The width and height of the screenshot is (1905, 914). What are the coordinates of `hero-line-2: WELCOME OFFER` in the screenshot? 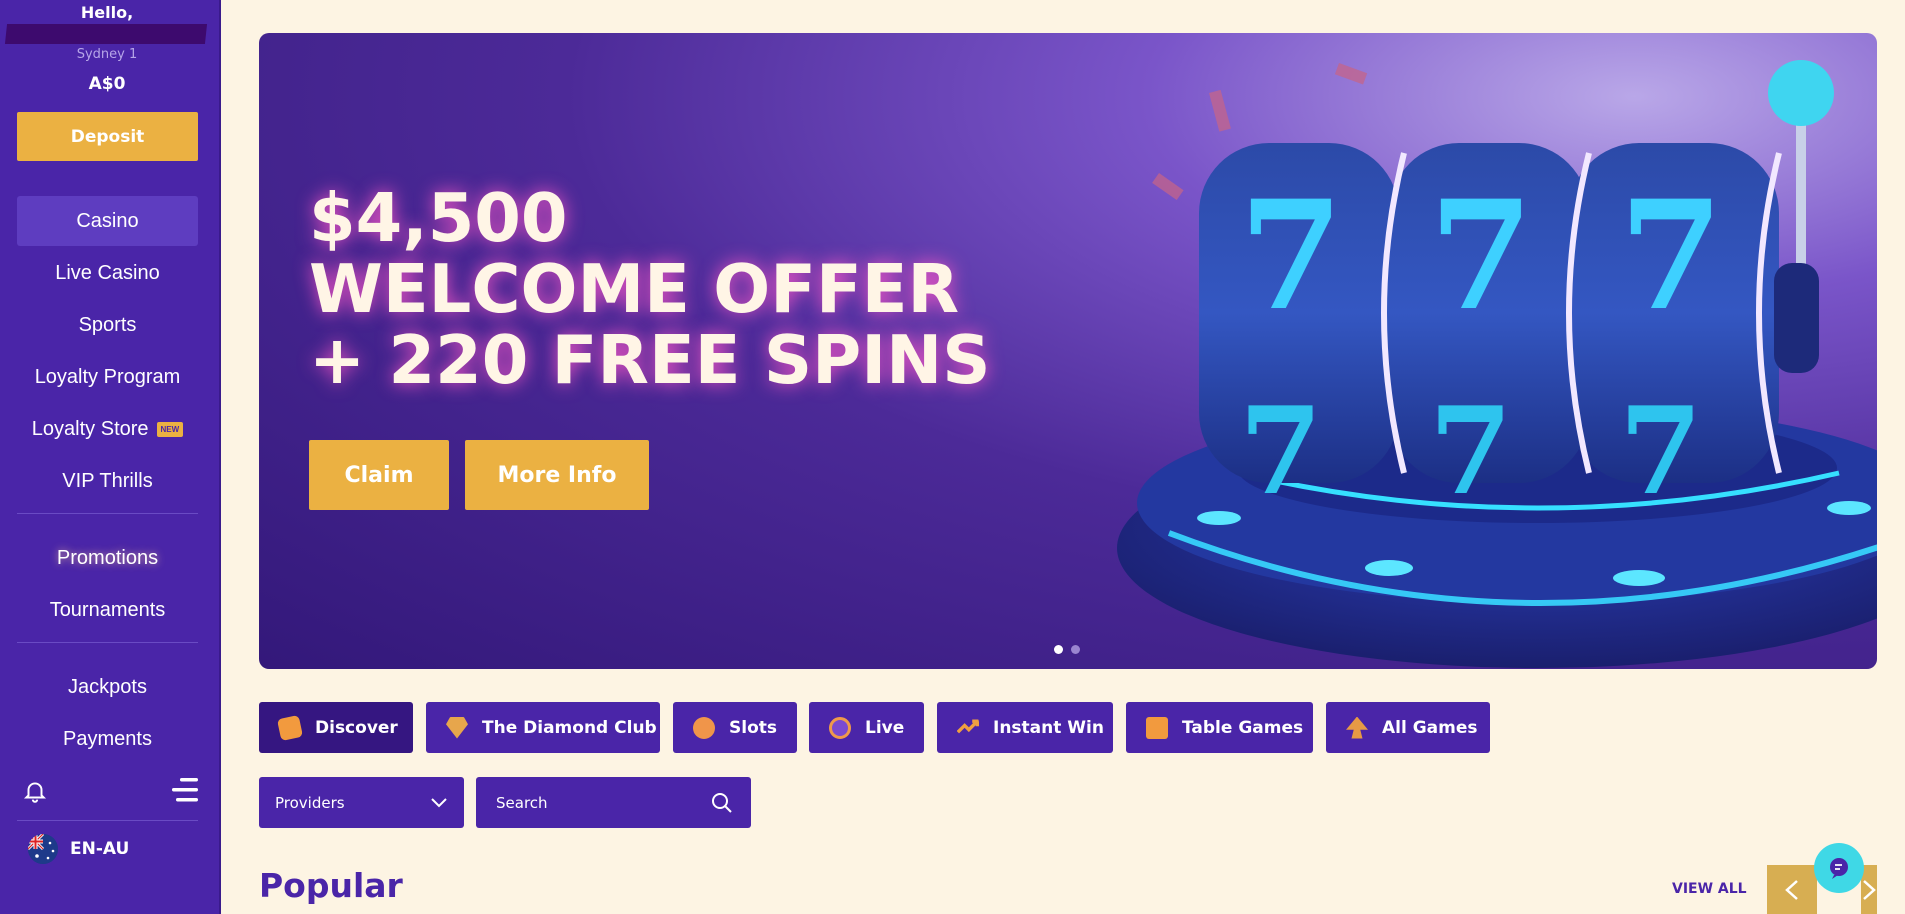 It's located at (634, 289).